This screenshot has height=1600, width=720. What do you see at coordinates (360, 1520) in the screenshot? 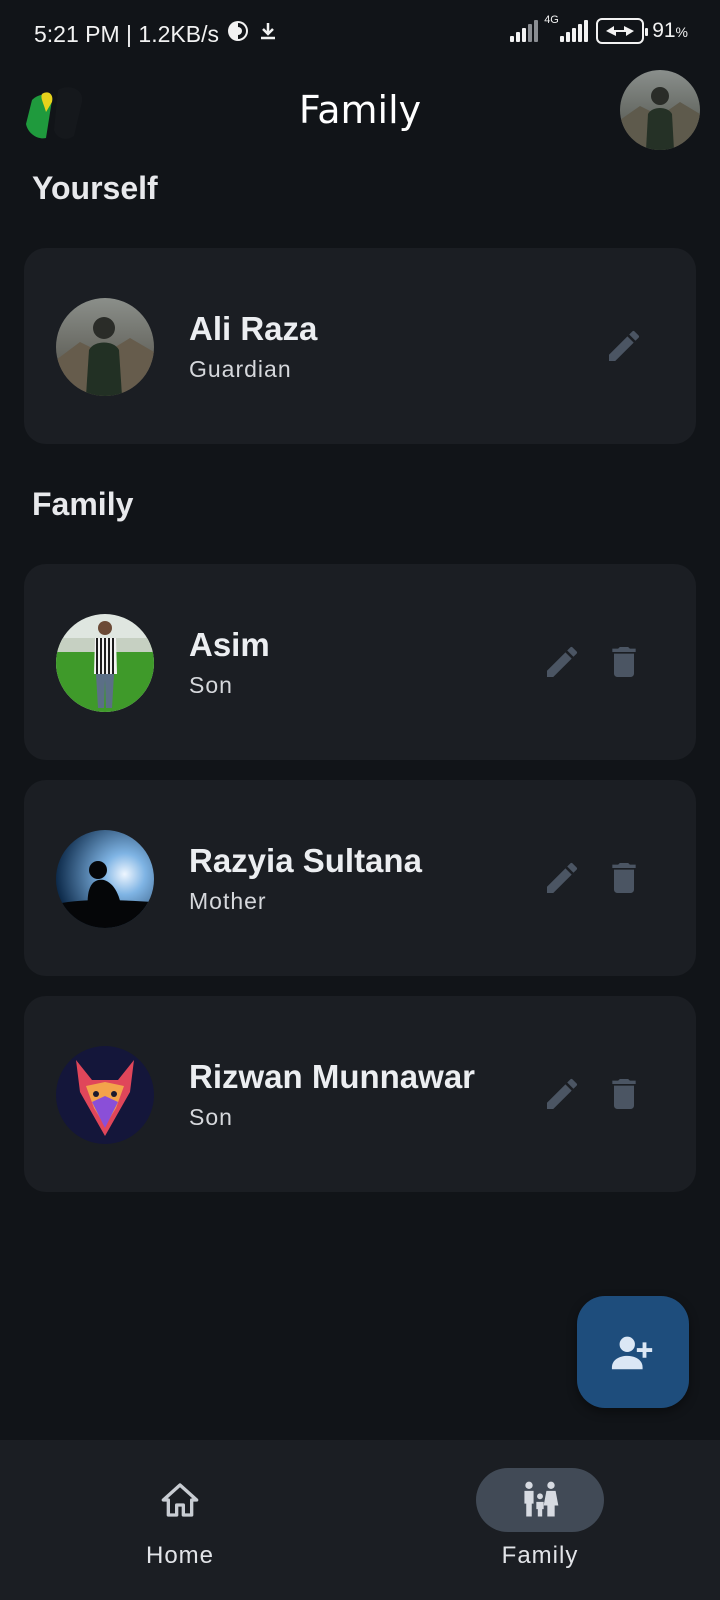
I see `bottom-navigation: Home Family` at bounding box center [360, 1520].